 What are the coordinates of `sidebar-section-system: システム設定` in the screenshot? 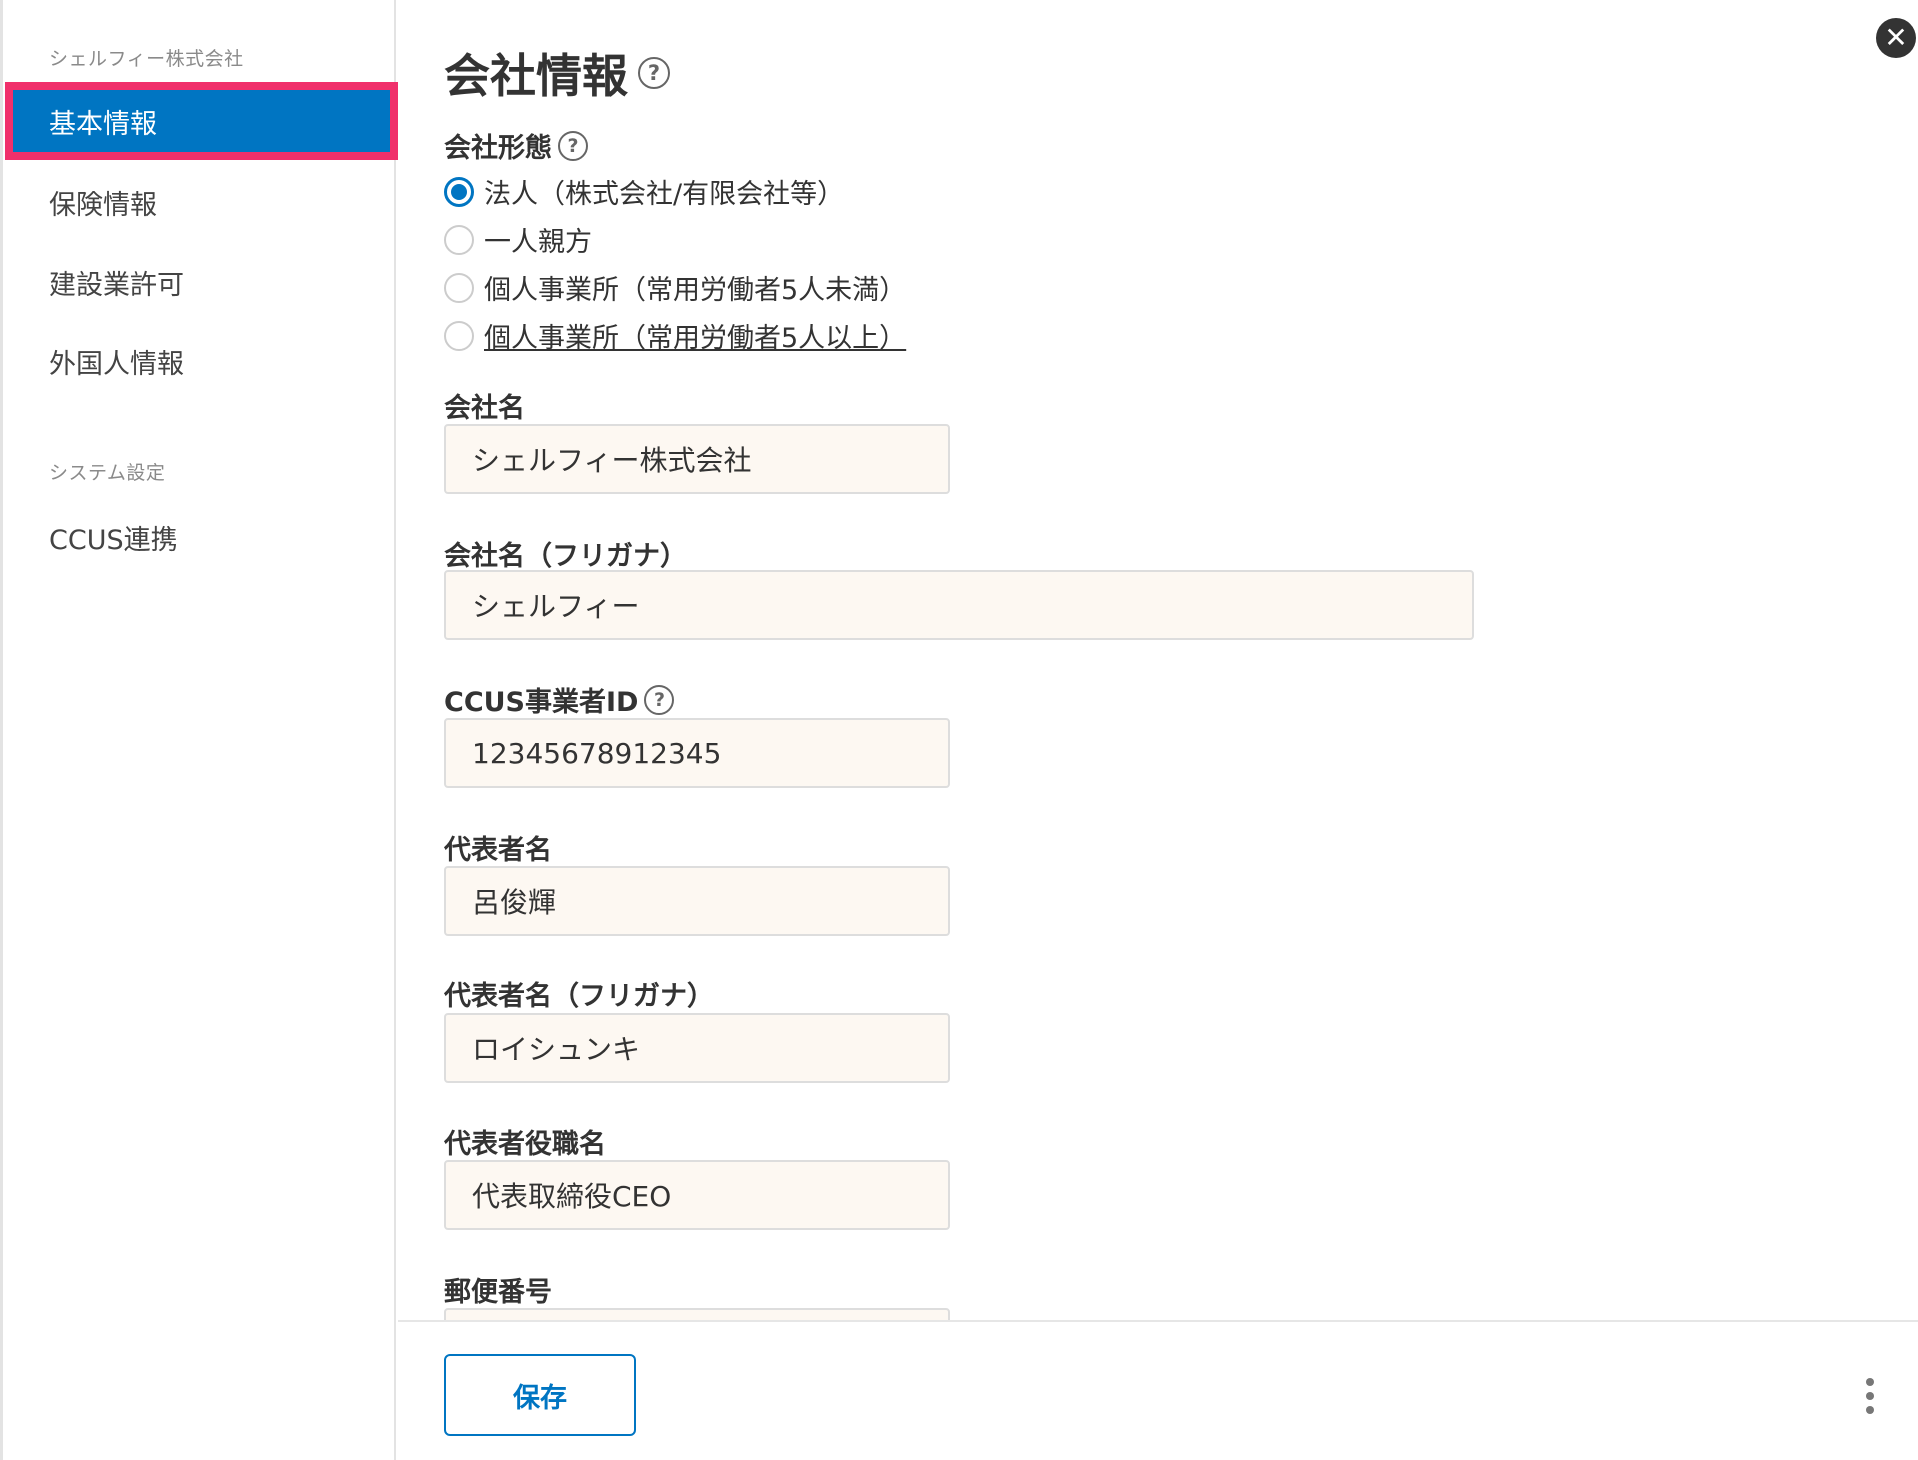 It's located at (107, 473).